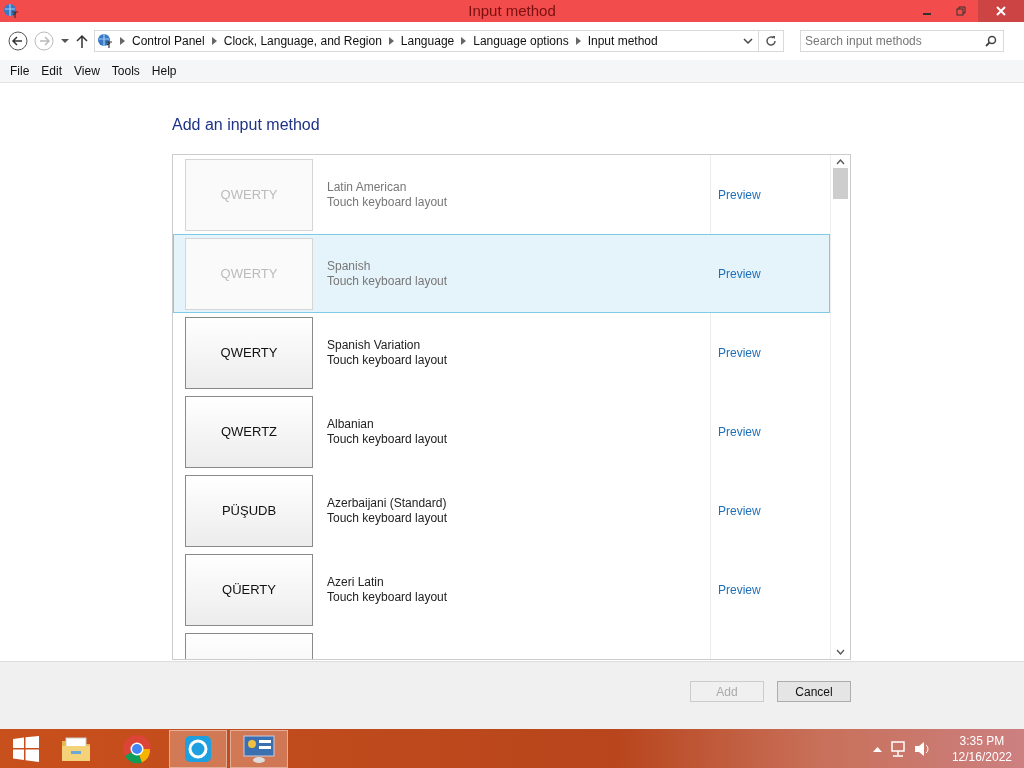 This screenshot has width=1024, height=768. What do you see at coordinates (622, 41) in the screenshot?
I see `breadcrumb-item: Input method` at bounding box center [622, 41].